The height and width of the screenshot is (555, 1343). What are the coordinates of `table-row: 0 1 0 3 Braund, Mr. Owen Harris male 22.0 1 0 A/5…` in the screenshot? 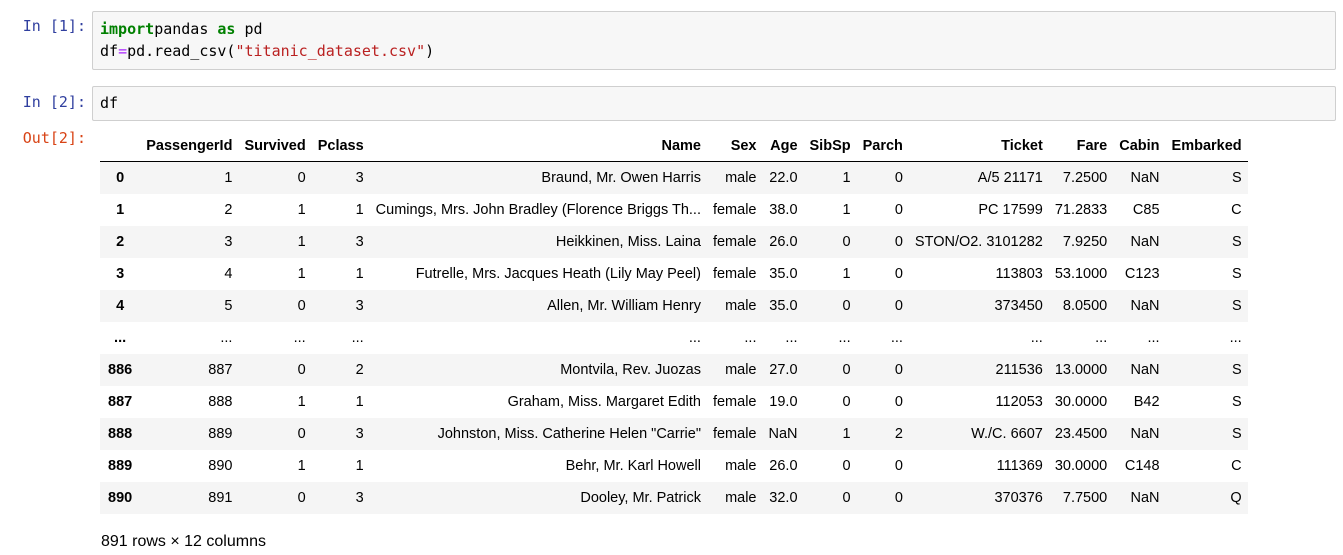 It's located at (674, 177).